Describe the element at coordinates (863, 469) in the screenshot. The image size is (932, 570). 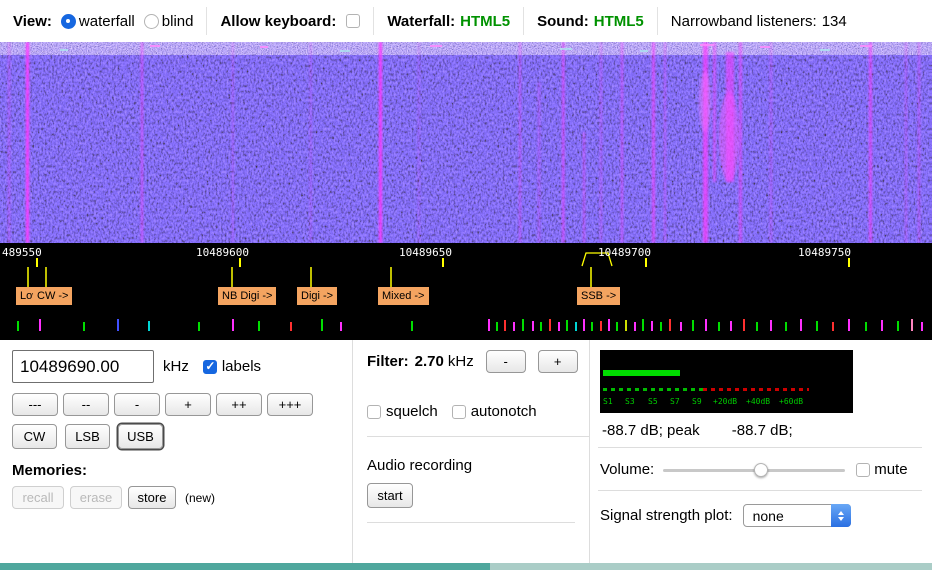
I see `mute-checkbox-icon` at that location.